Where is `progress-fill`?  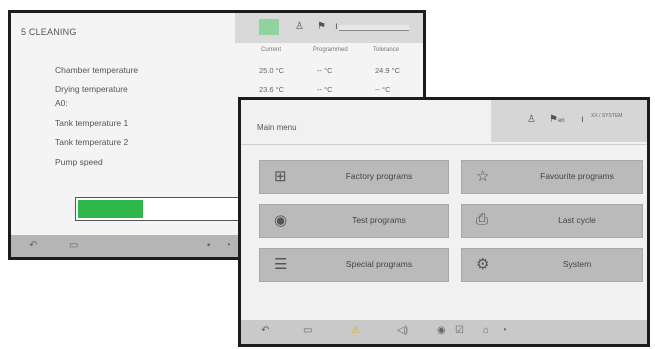 progress-fill is located at coordinates (110, 209).